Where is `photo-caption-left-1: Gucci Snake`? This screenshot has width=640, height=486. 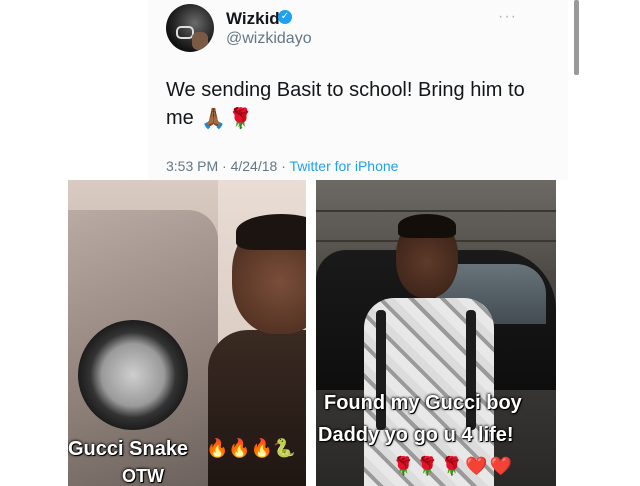
photo-caption-left-1: Gucci Snake is located at coordinates (128, 449).